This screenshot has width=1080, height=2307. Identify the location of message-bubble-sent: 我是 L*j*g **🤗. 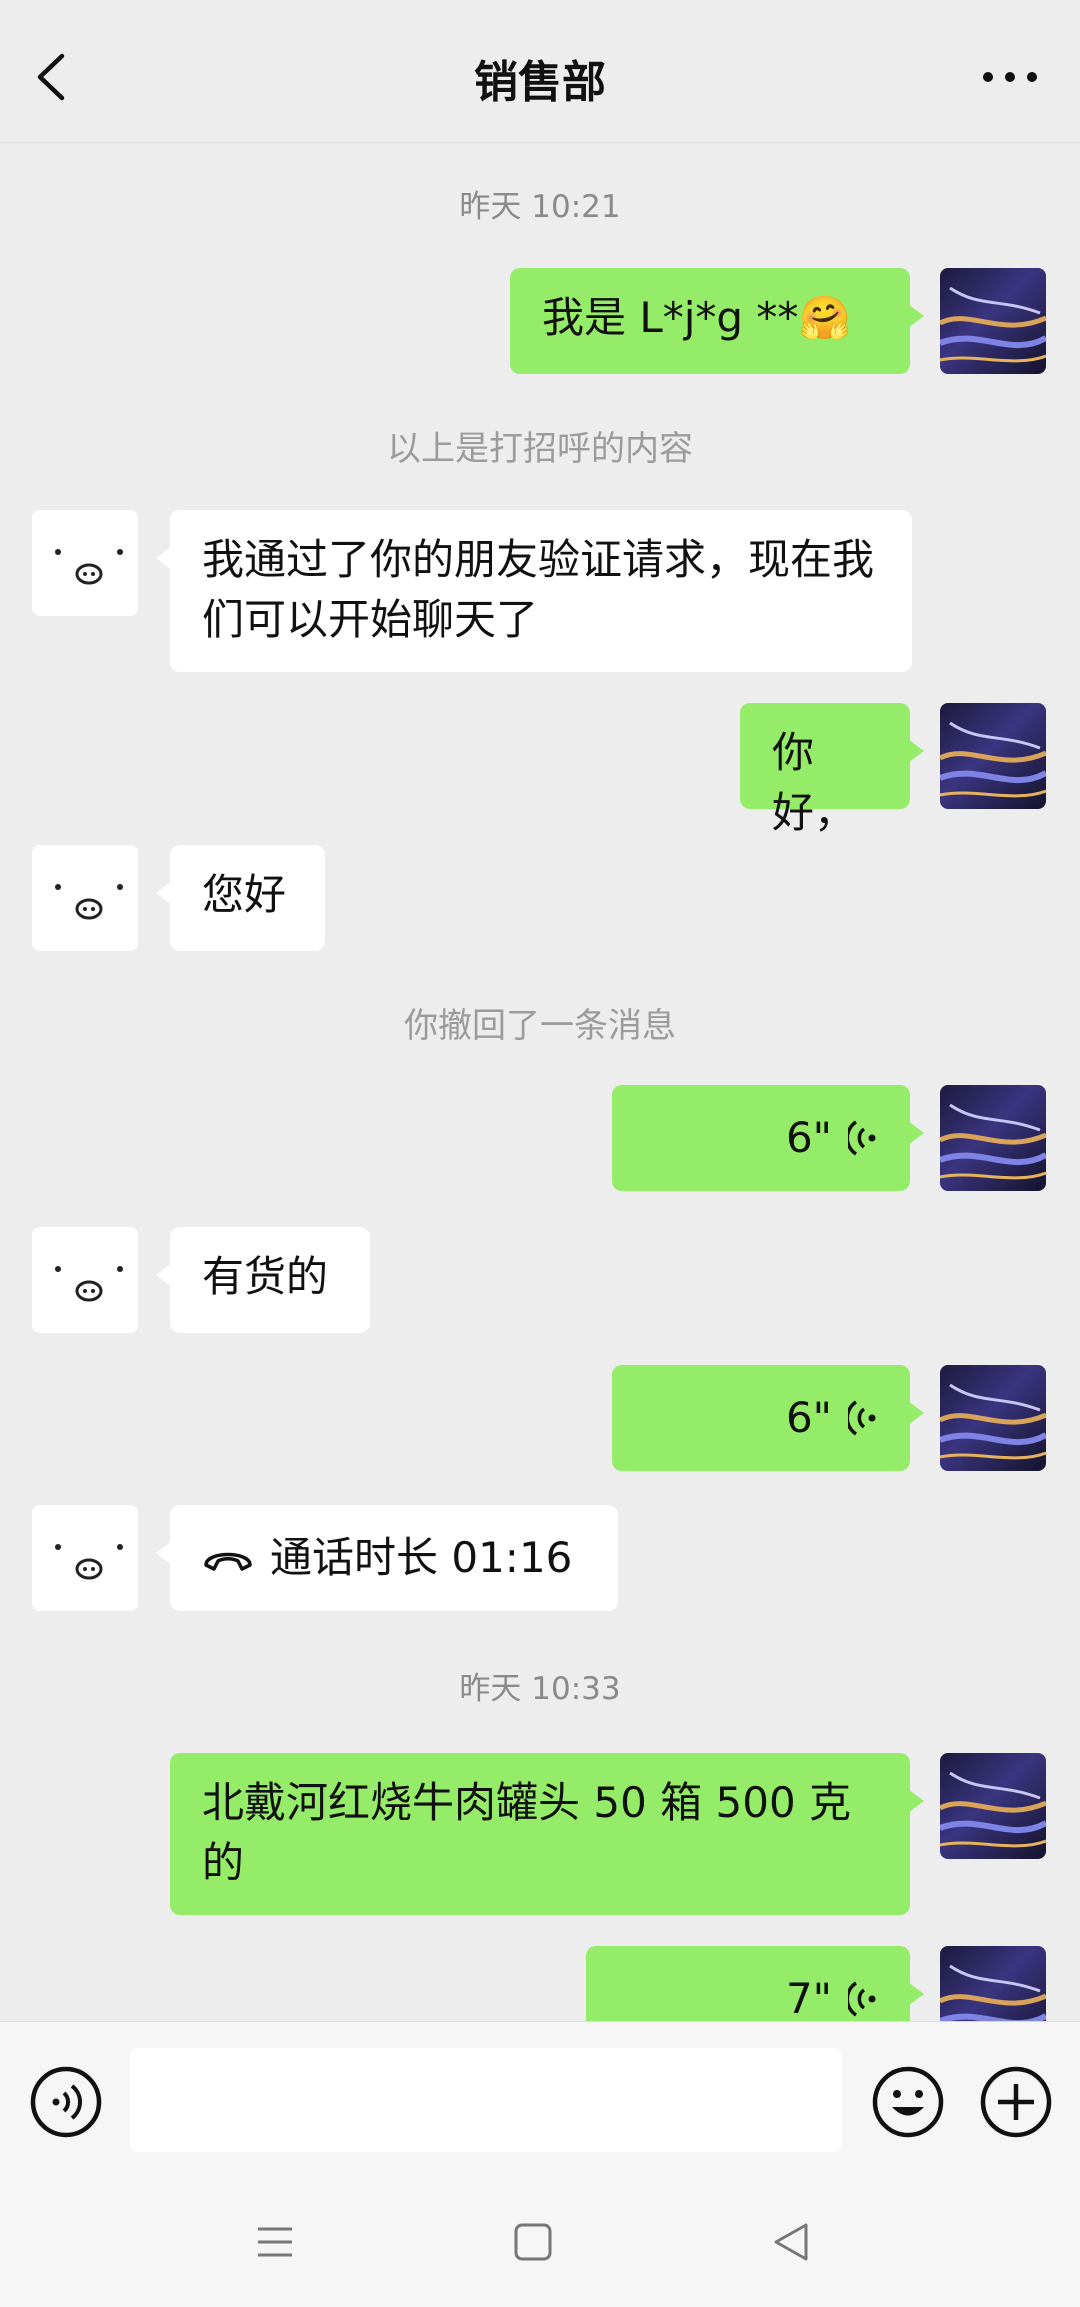
(717, 321).